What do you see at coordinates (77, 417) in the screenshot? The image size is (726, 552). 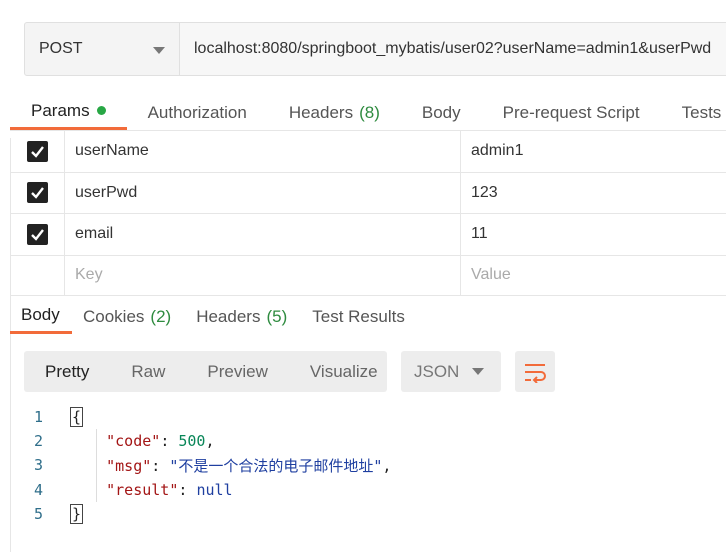 I see `open-brace: {` at bounding box center [77, 417].